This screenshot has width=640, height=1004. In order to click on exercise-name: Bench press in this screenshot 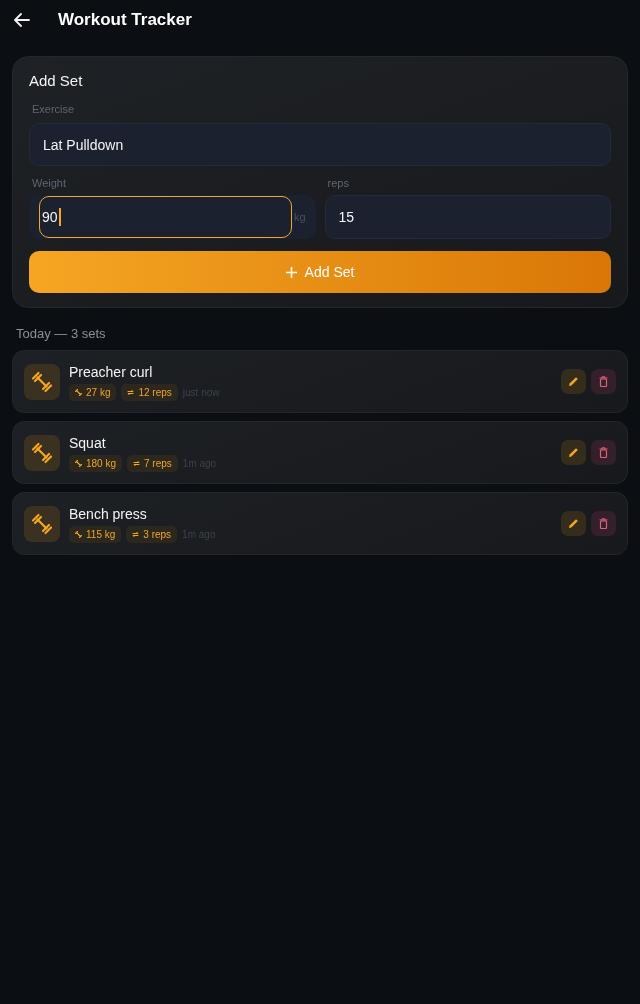, I will do `click(108, 513)`.